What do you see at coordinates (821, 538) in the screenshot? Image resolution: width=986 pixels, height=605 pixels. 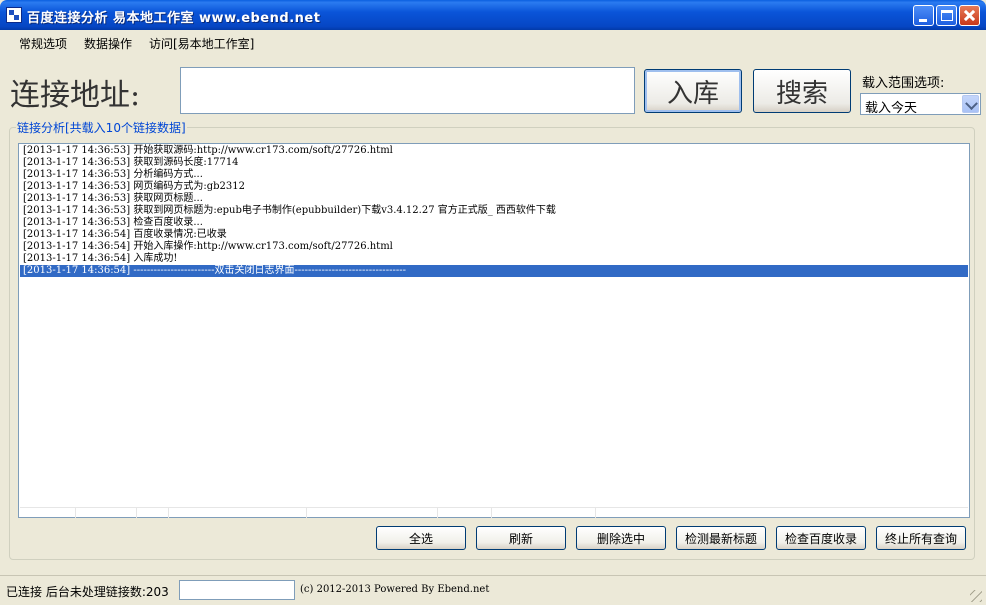 I see `check-baidu-index-button: 检查百度收录` at bounding box center [821, 538].